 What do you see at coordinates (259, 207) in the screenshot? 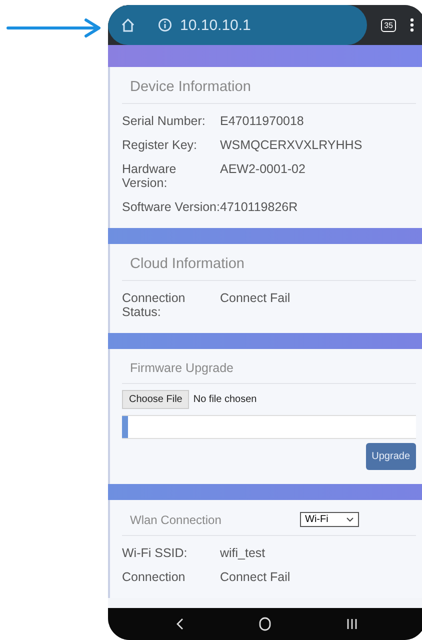
I see `field-value: 4710119826R` at bounding box center [259, 207].